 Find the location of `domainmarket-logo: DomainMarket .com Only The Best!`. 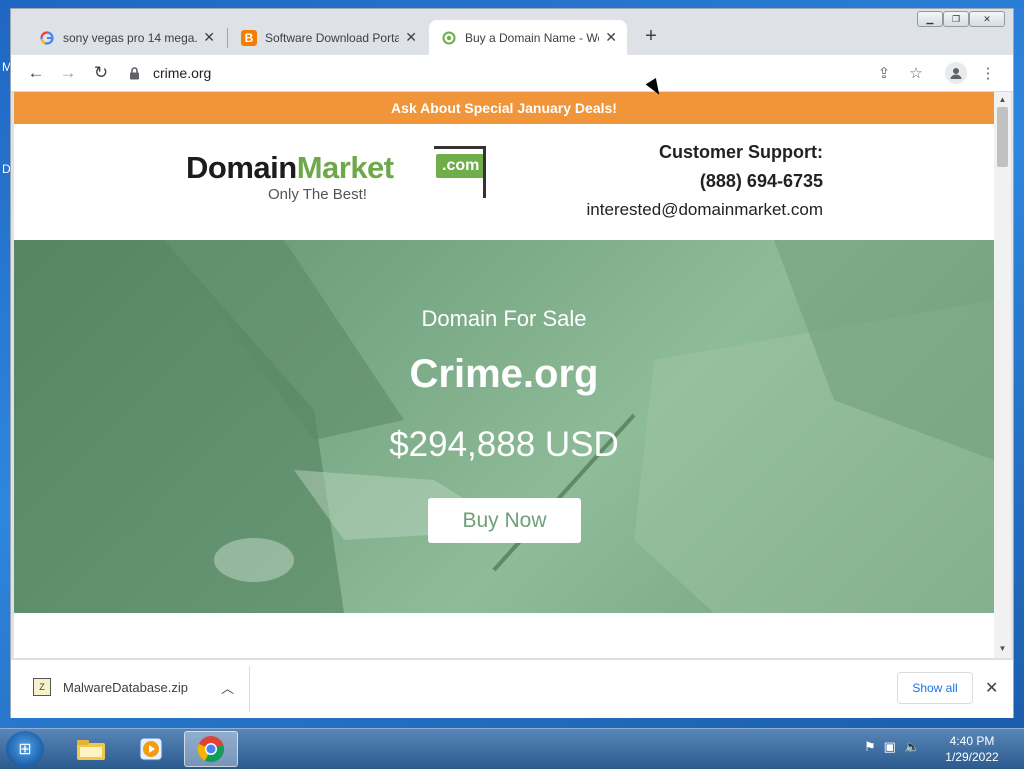

domainmarket-logo: DomainMarket .com Only The Best! is located at coordinates (341, 176).